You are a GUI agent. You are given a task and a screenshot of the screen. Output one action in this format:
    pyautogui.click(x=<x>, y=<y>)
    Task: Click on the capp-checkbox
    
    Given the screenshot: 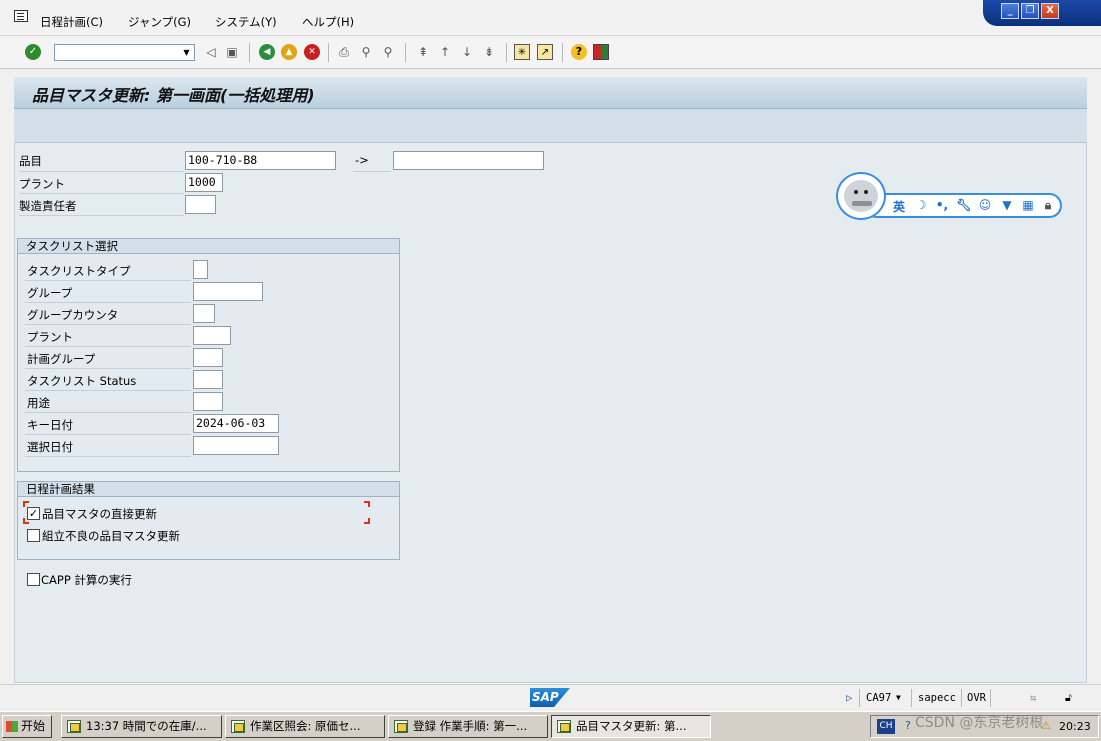 What is the action you would take?
    pyautogui.click(x=33, y=579)
    